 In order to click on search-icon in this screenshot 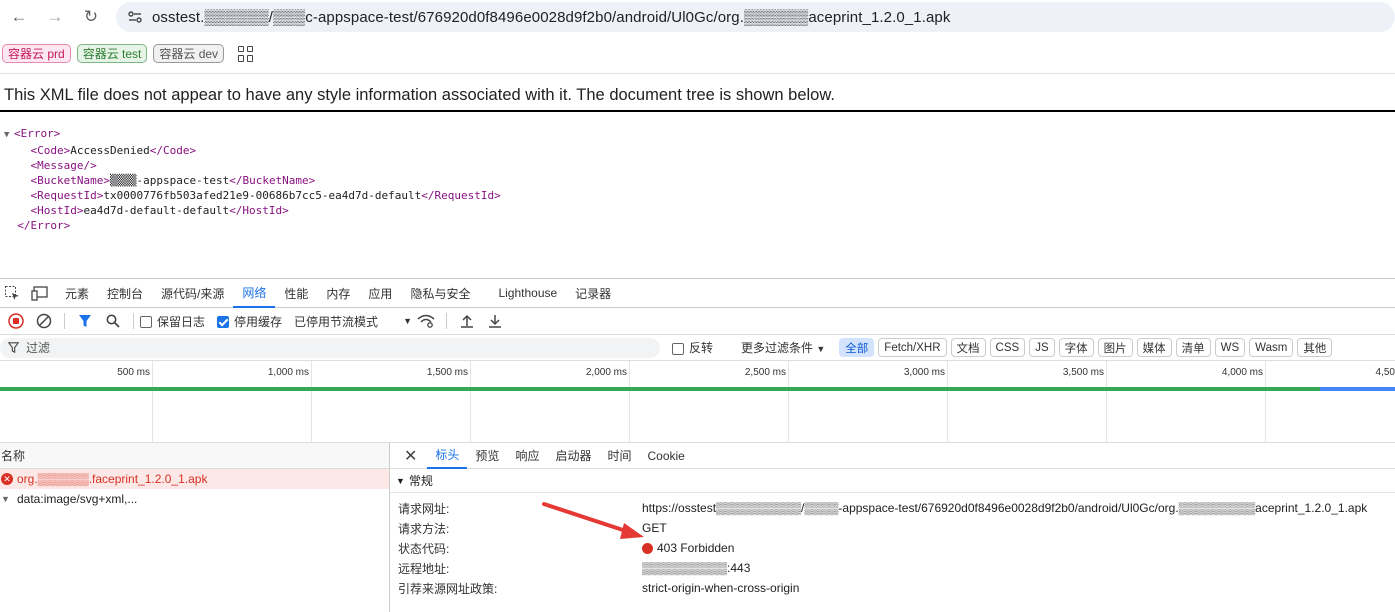, I will do `click(113, 321)`.